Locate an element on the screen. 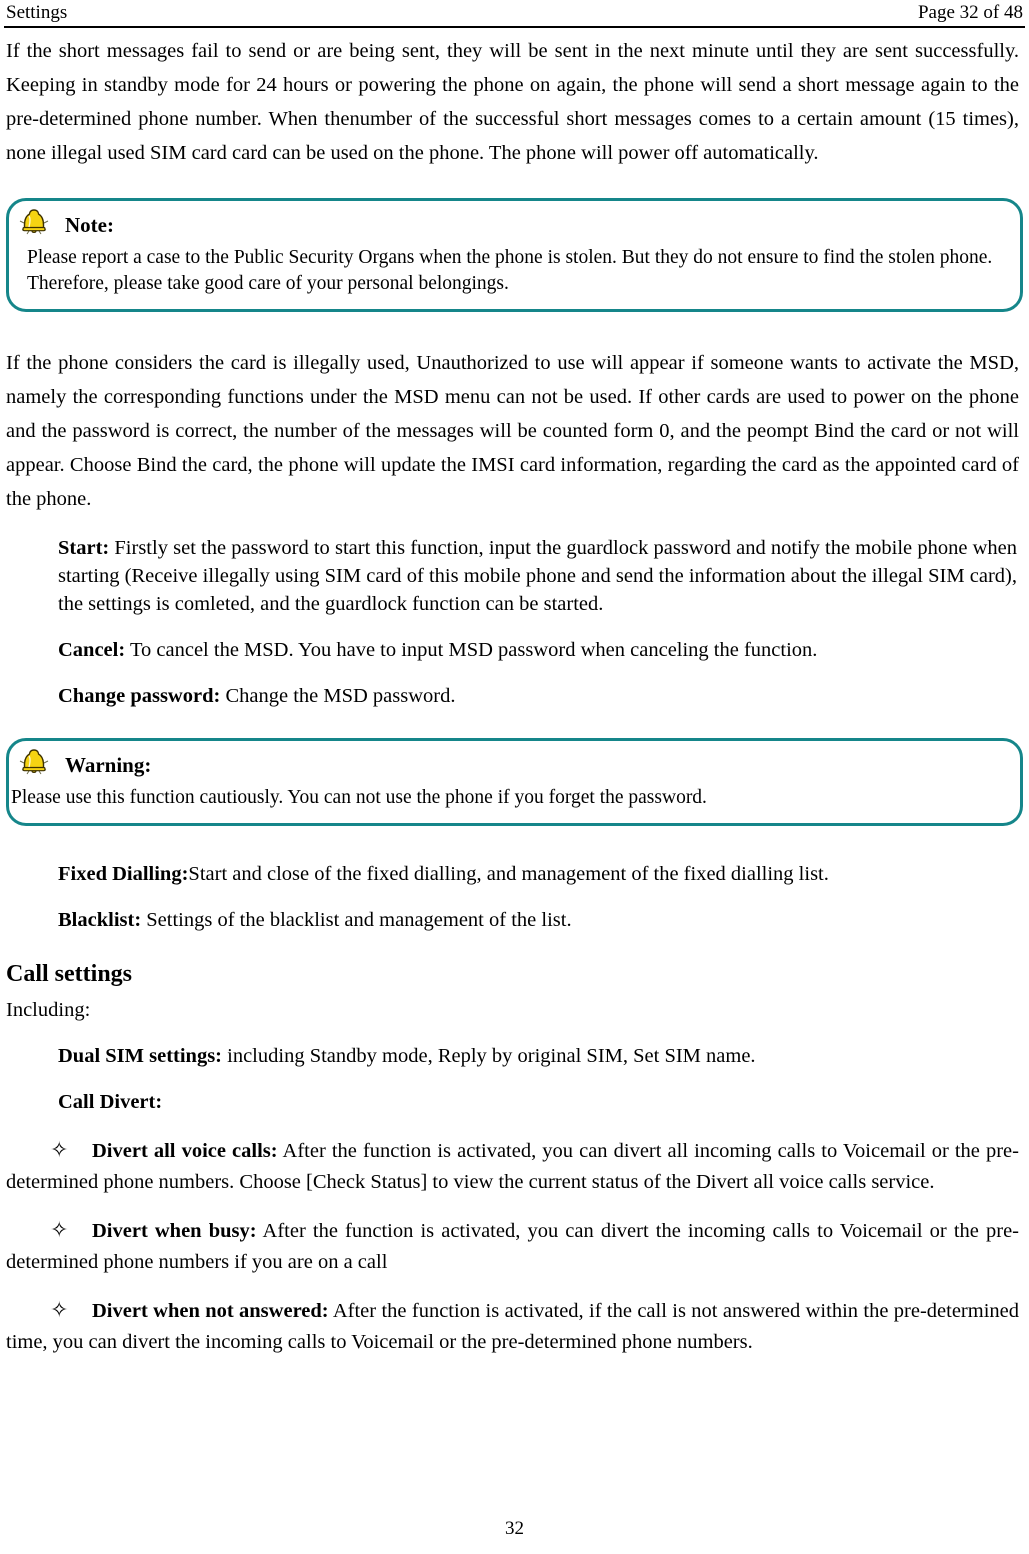 The height and width of the screenshot is (1554, 1029). warning-callout-title: Warning: is located at coordinates (108, 765).